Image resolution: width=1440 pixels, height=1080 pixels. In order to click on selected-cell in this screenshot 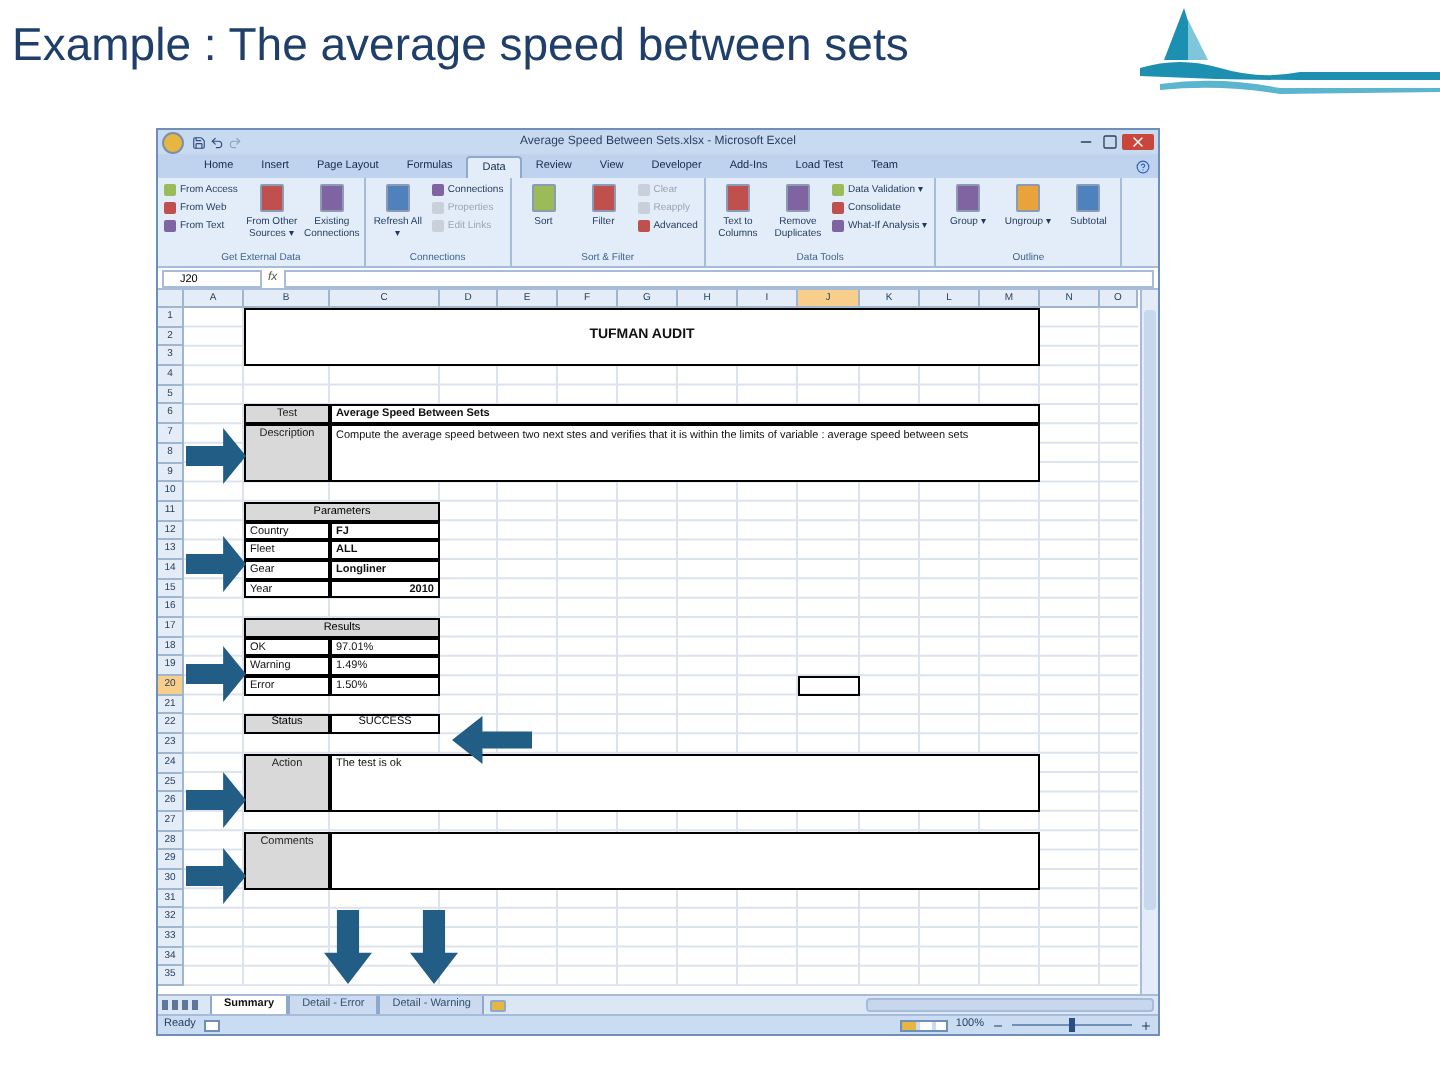, I will do `click(829, 686)`.